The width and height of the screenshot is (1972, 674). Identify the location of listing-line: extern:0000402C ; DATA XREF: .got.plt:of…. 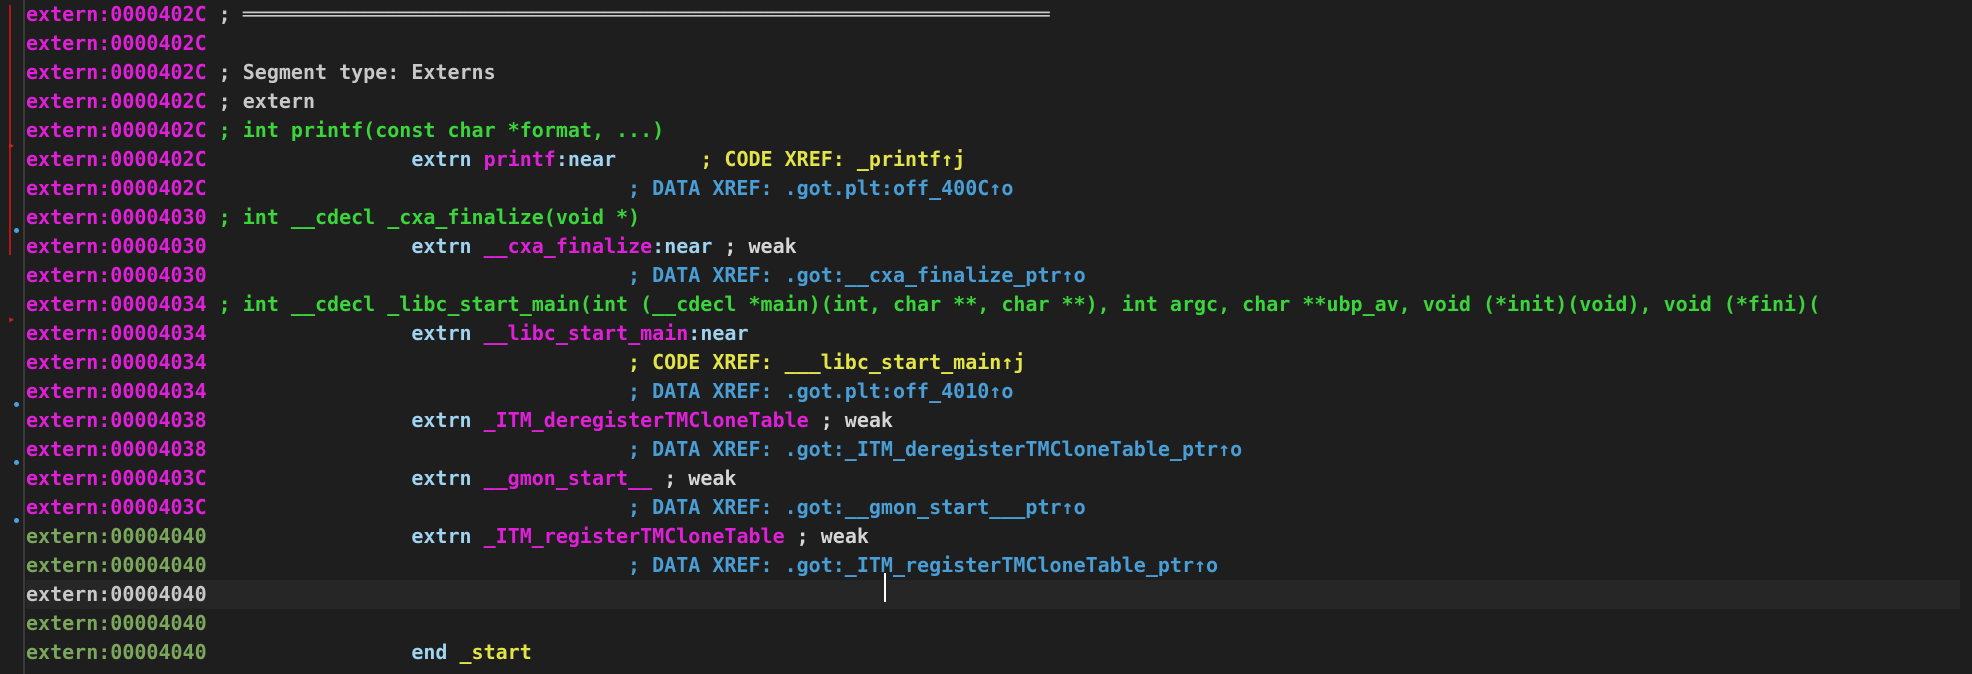
(519, 188).